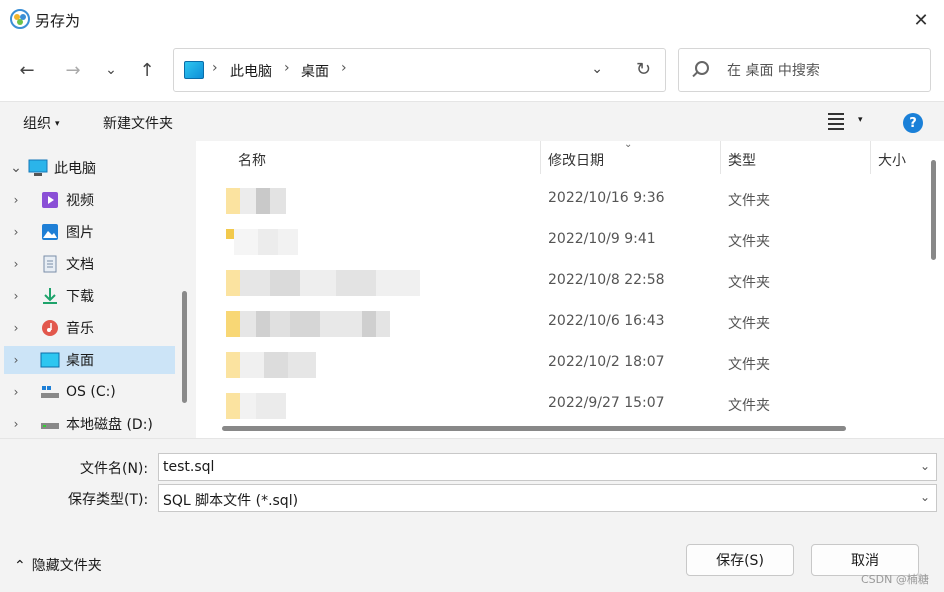 The height and width of the screenshot is (592, 944). What do you see at coordinates (643, 69) in the screenshot?
I see `refresh-icon: ↻` at bounding box center [643, 69].